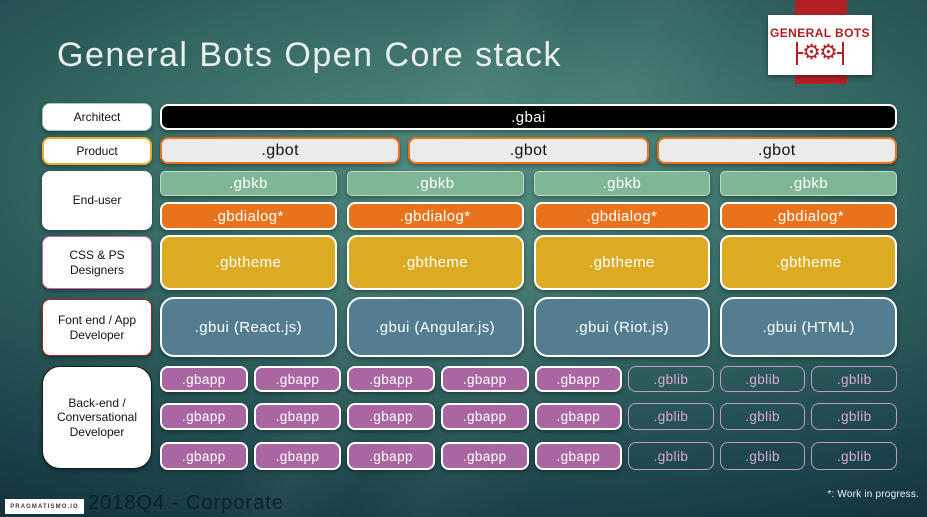  I want to click on work-in-progress-note: *: Work in progress., so click(873, 494).